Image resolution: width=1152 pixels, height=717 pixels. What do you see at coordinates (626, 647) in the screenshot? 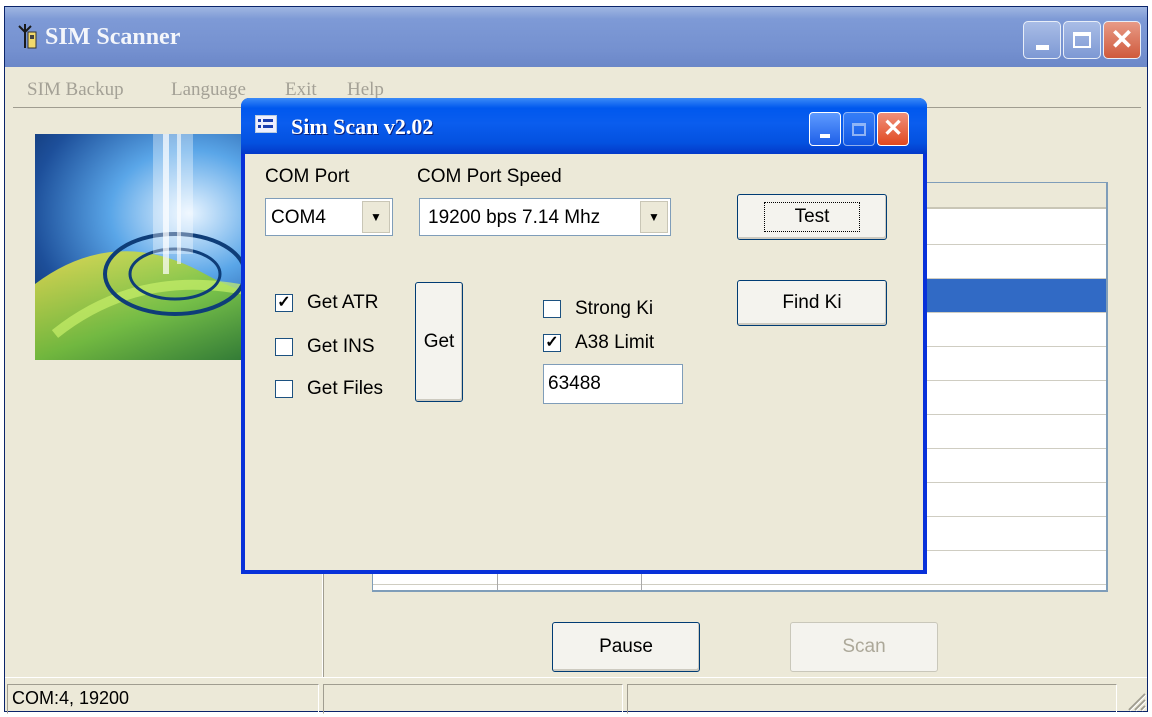
I see `pause-button: Pause` at bounding box center [626, 647].